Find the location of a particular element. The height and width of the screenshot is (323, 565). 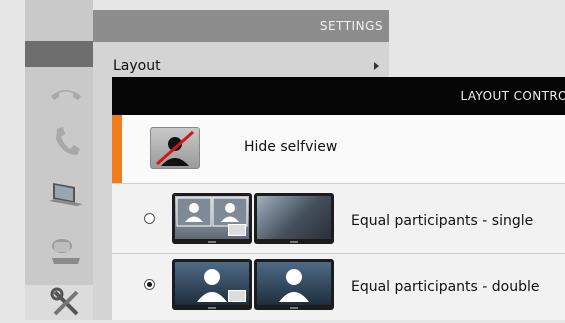

phone-hangup-icon is located at coordinates (66, 93).